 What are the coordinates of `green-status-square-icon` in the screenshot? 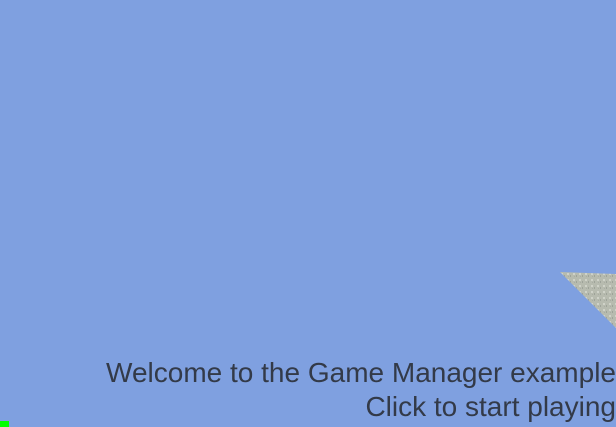 It's located at (4, 424).